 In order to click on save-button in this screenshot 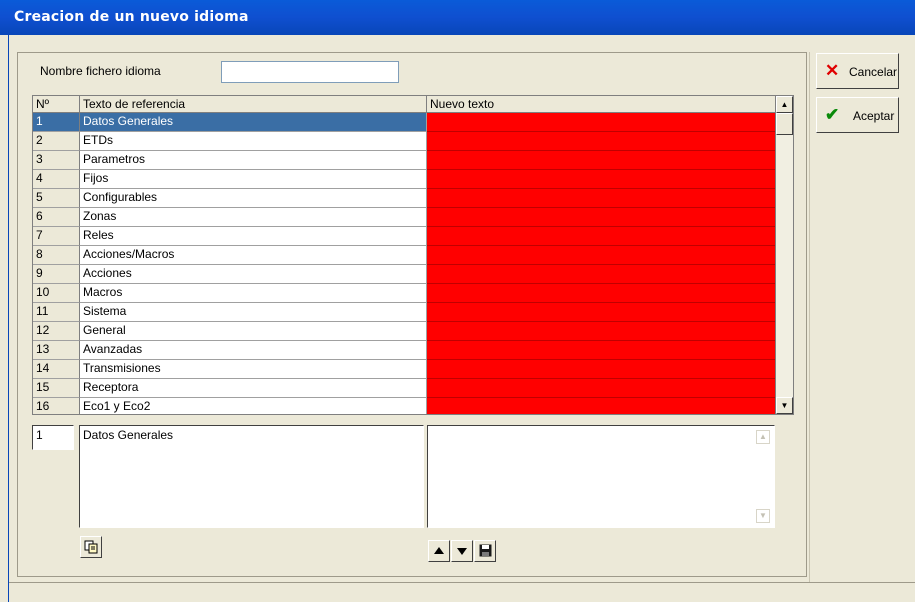, I will do `click(485, 551)`.